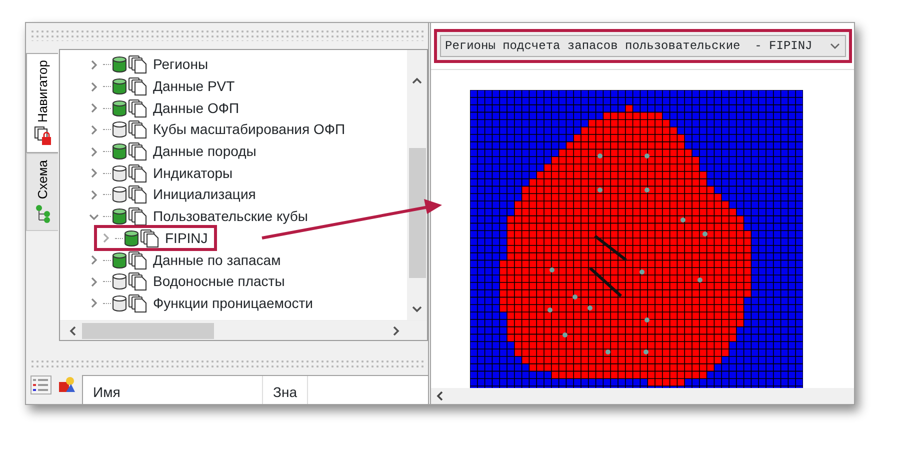  Describe the element at coordinates (219, 281) in the screenshot. I see `tree-item-label: Водоносные пласты` at that location.